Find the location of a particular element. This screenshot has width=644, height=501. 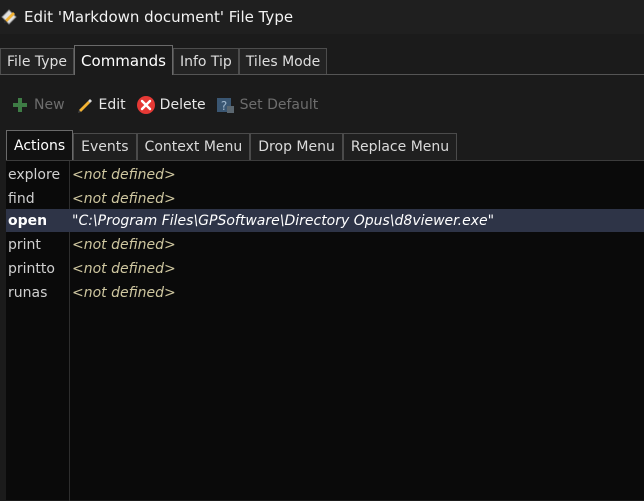

edit-button-label: Edit is located at coordinates (112, 105).